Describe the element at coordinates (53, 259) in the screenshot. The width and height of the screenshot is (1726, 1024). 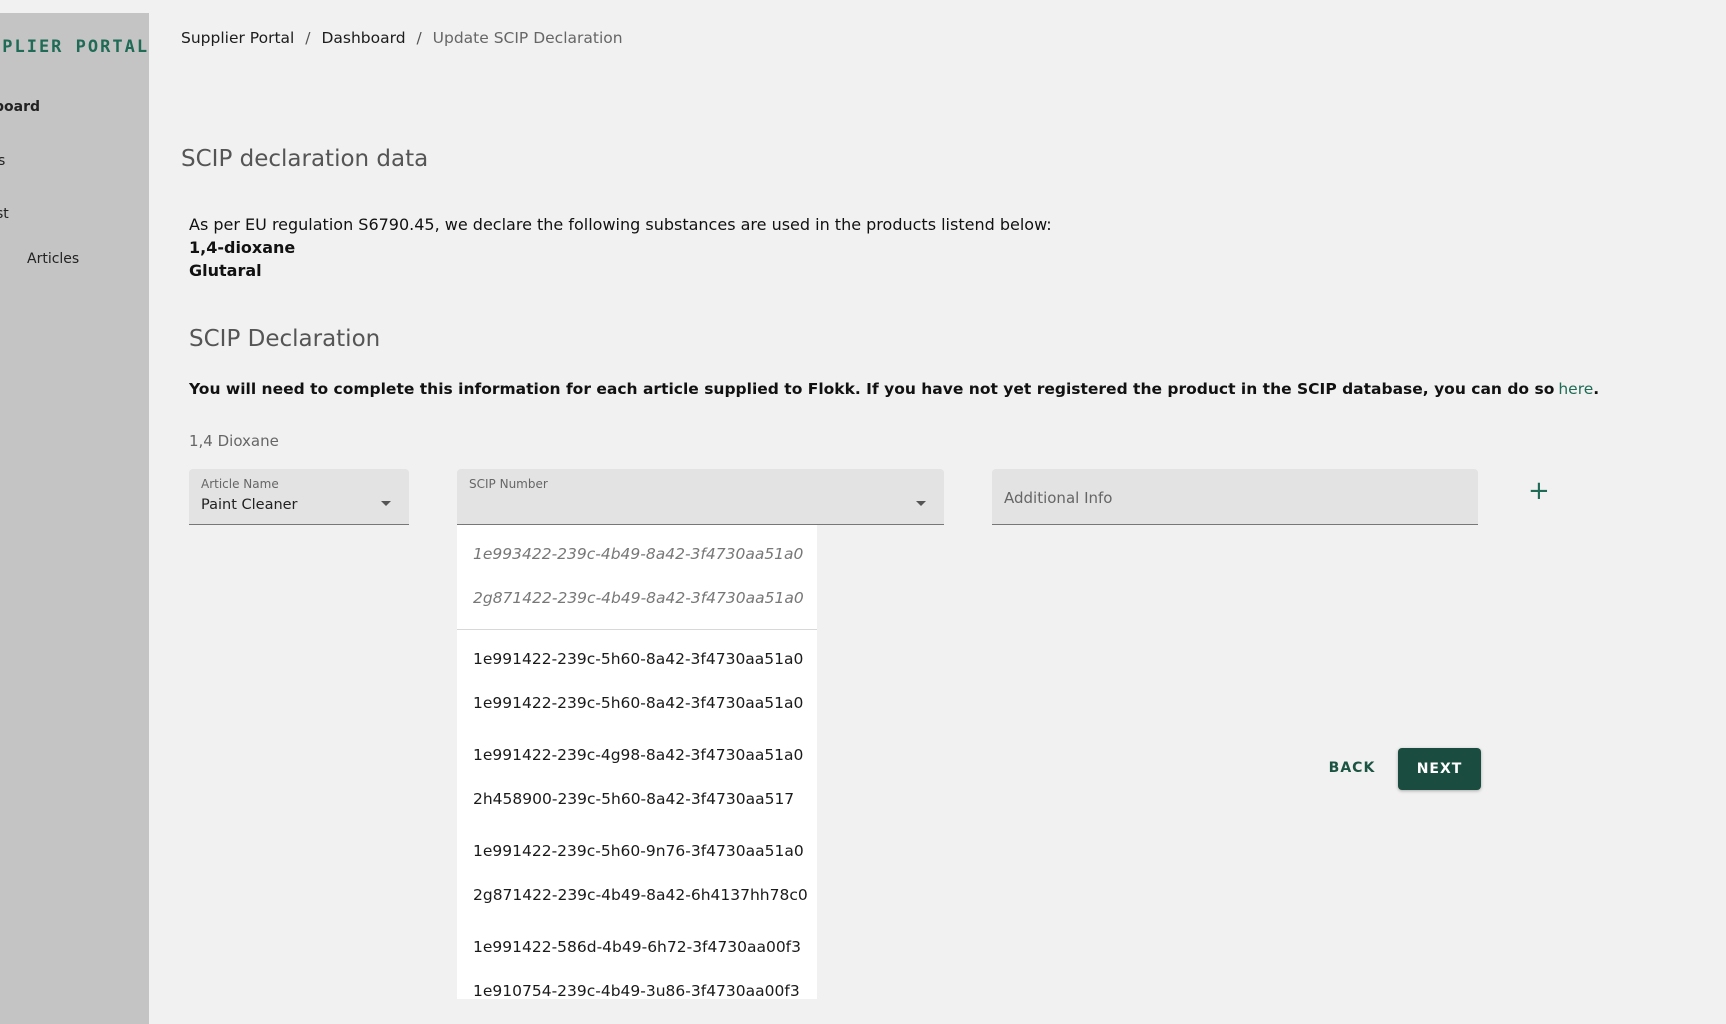
I see `sidebar-item-articles: Articles` at that location.